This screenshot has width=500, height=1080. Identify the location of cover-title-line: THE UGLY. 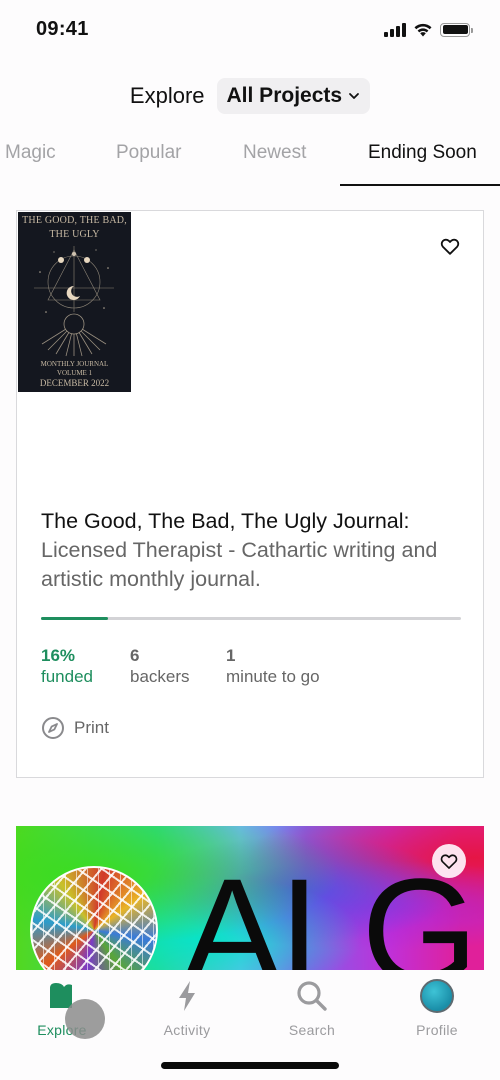
(74, 234).